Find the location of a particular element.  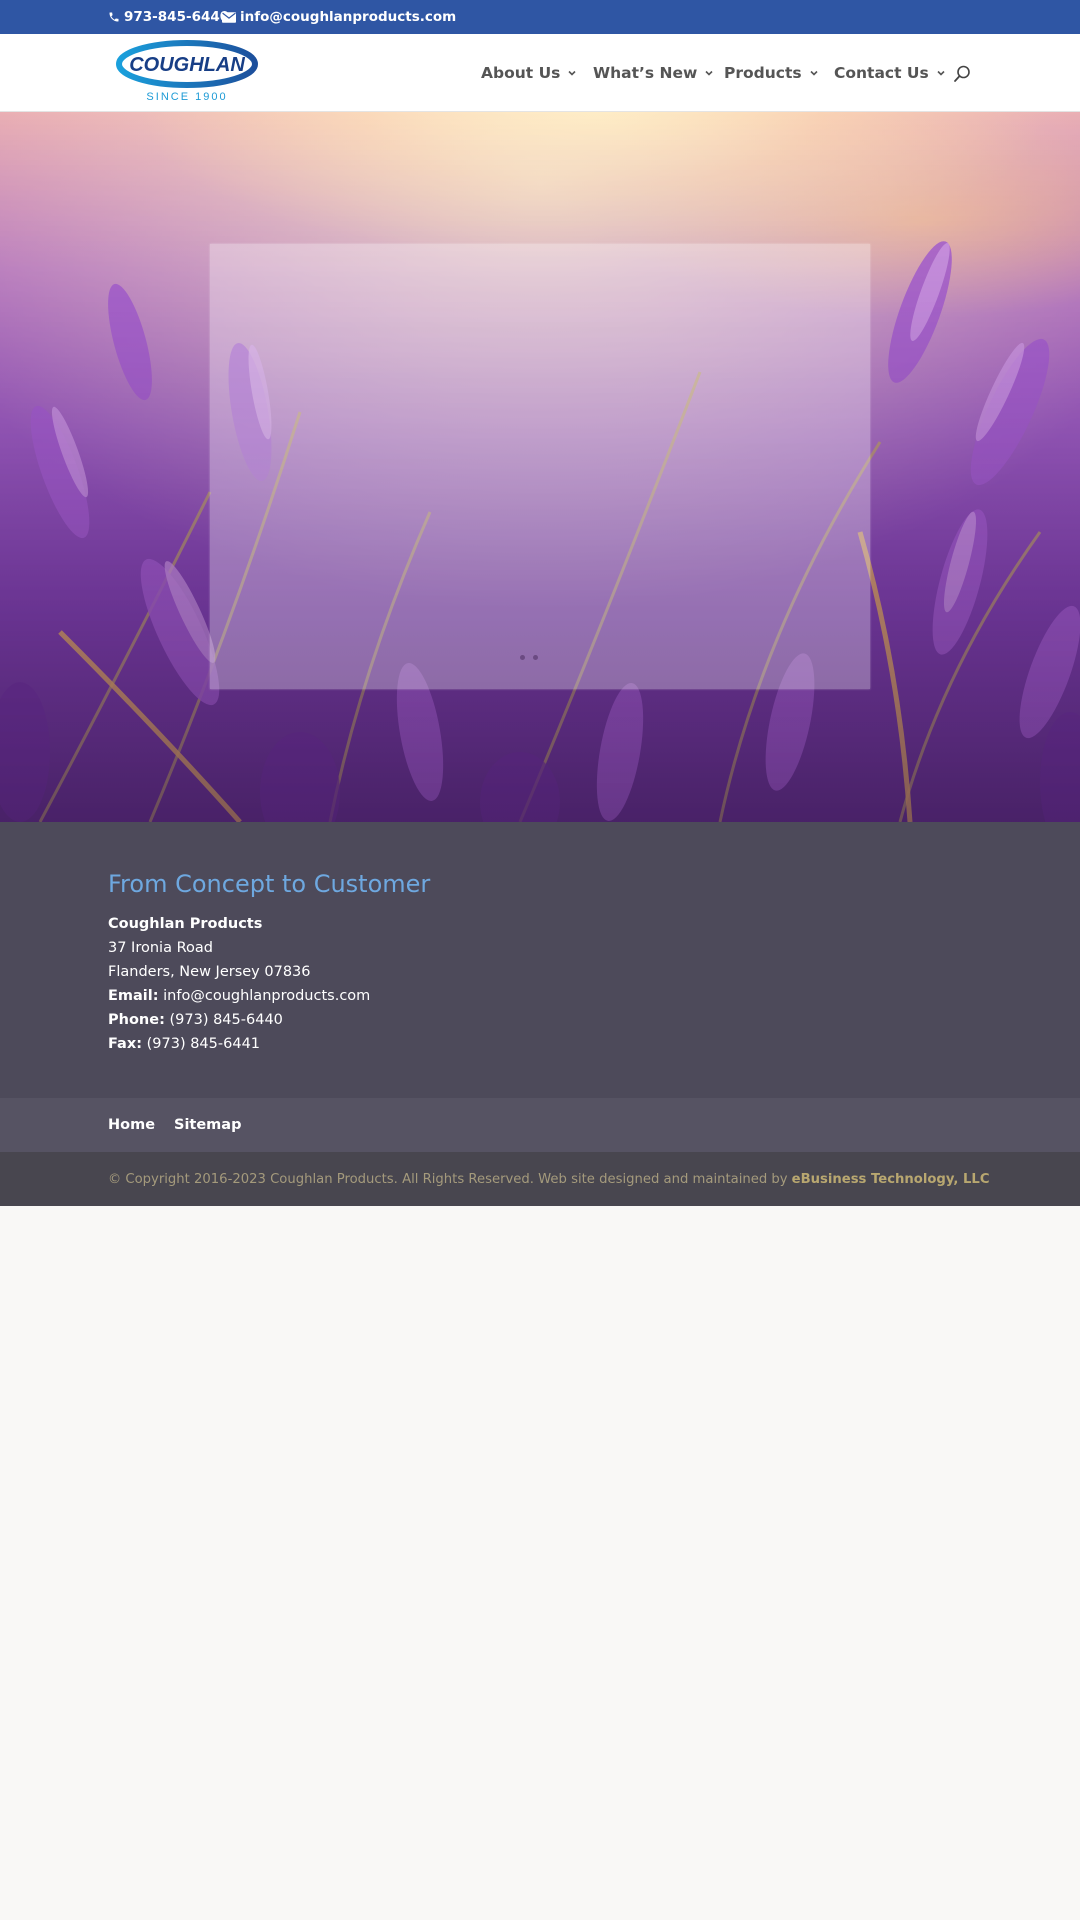

nav-whats-new-label: What’s New is located at coordinates (645, 73).